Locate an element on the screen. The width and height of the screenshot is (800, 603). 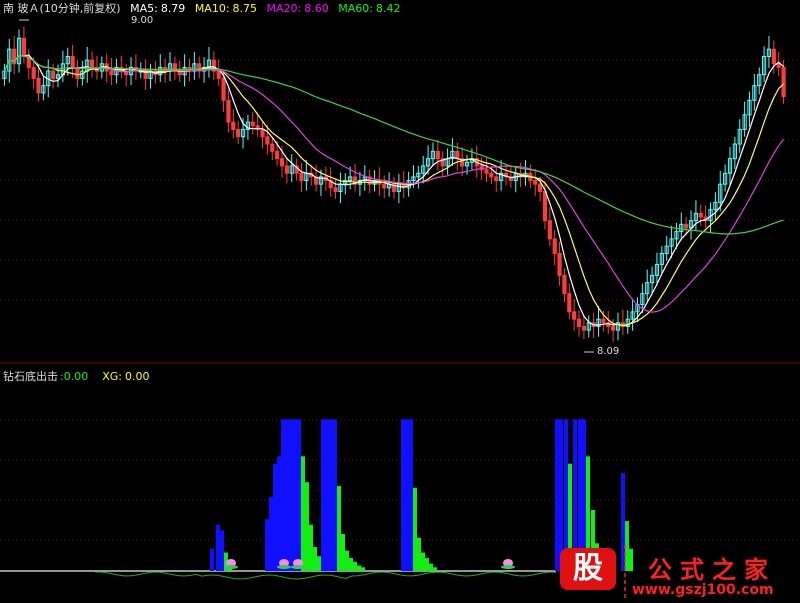
watermark-badge: 股 is located at coordinates (588, 569).